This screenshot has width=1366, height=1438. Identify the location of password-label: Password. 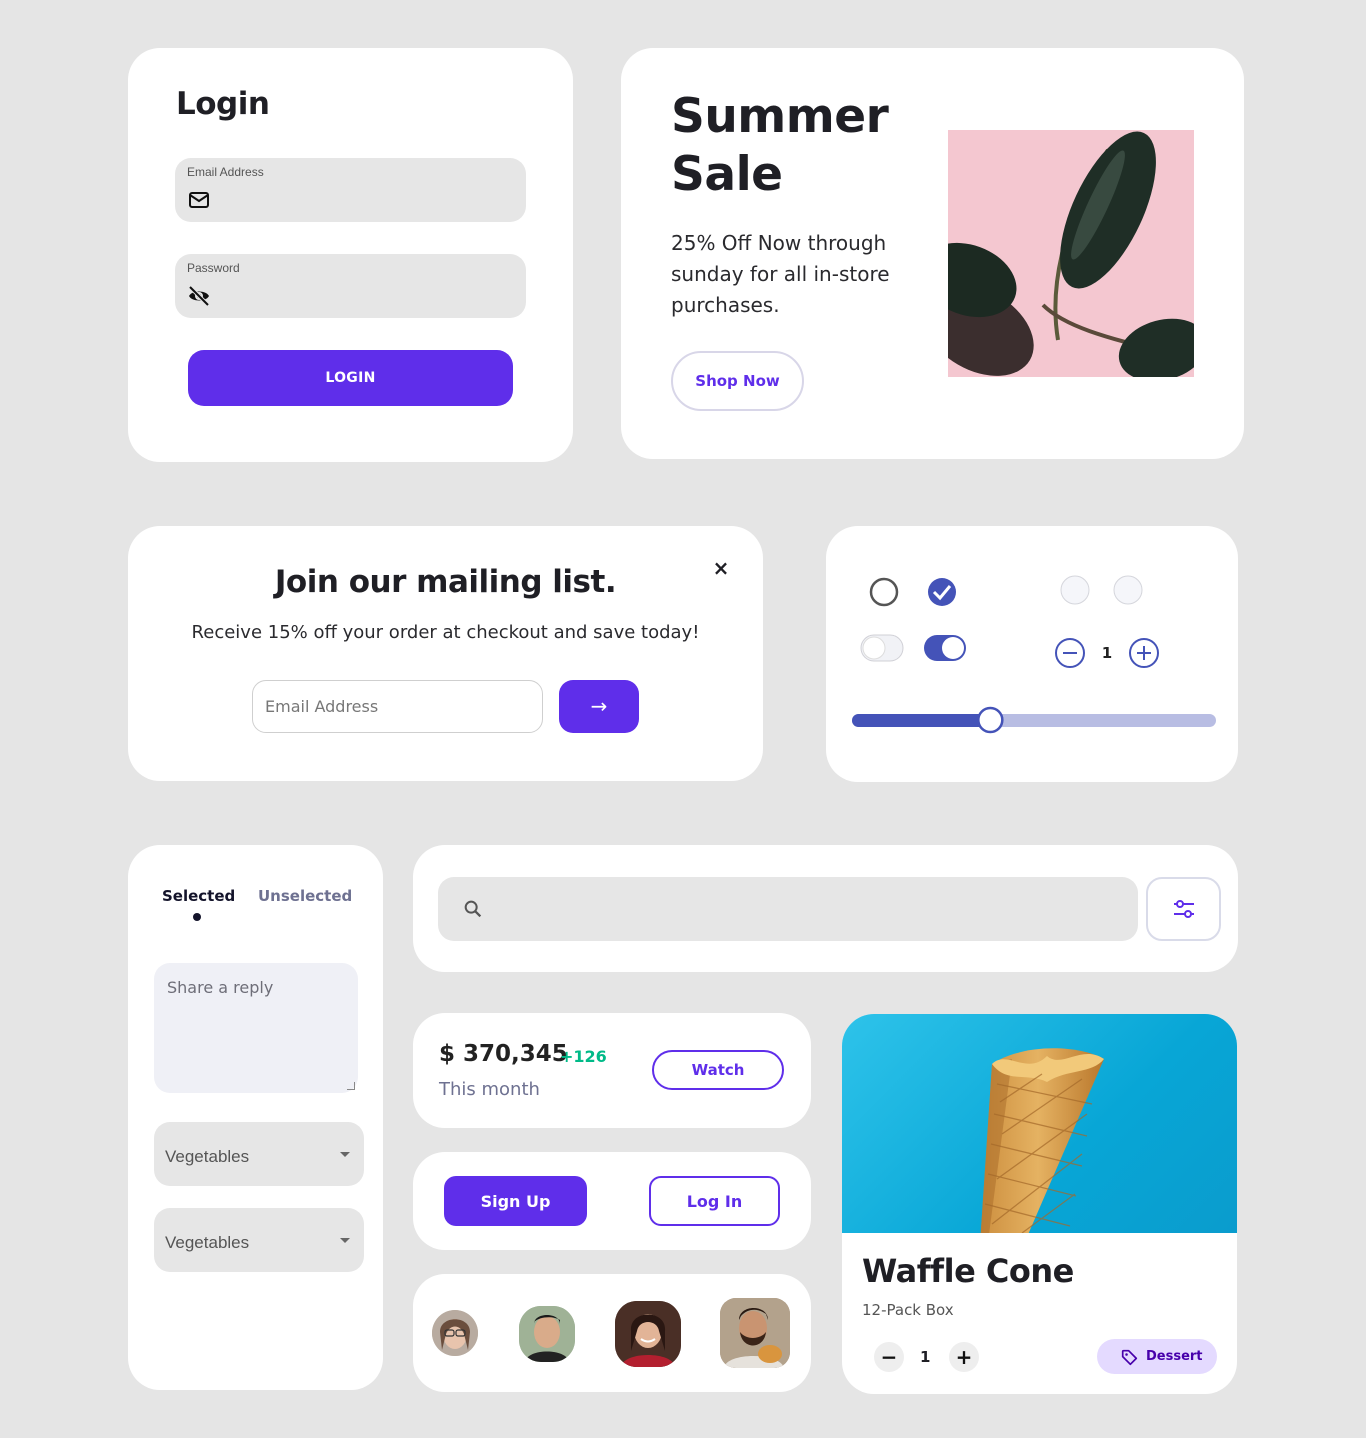
(213, 268).